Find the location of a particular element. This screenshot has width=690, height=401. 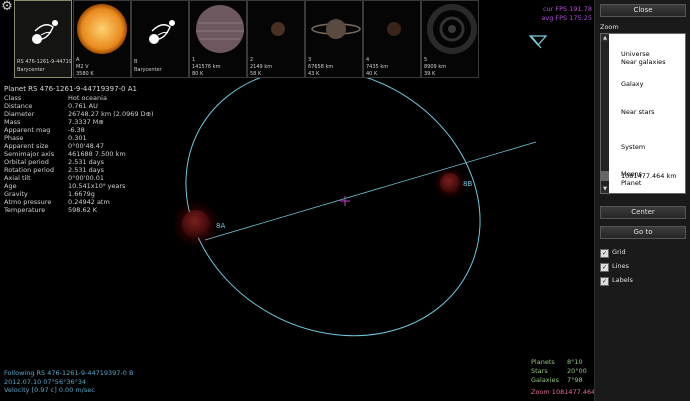

info-value: 26748.27 km (2.0969 D⊕) is located at coordinates (111, 114).